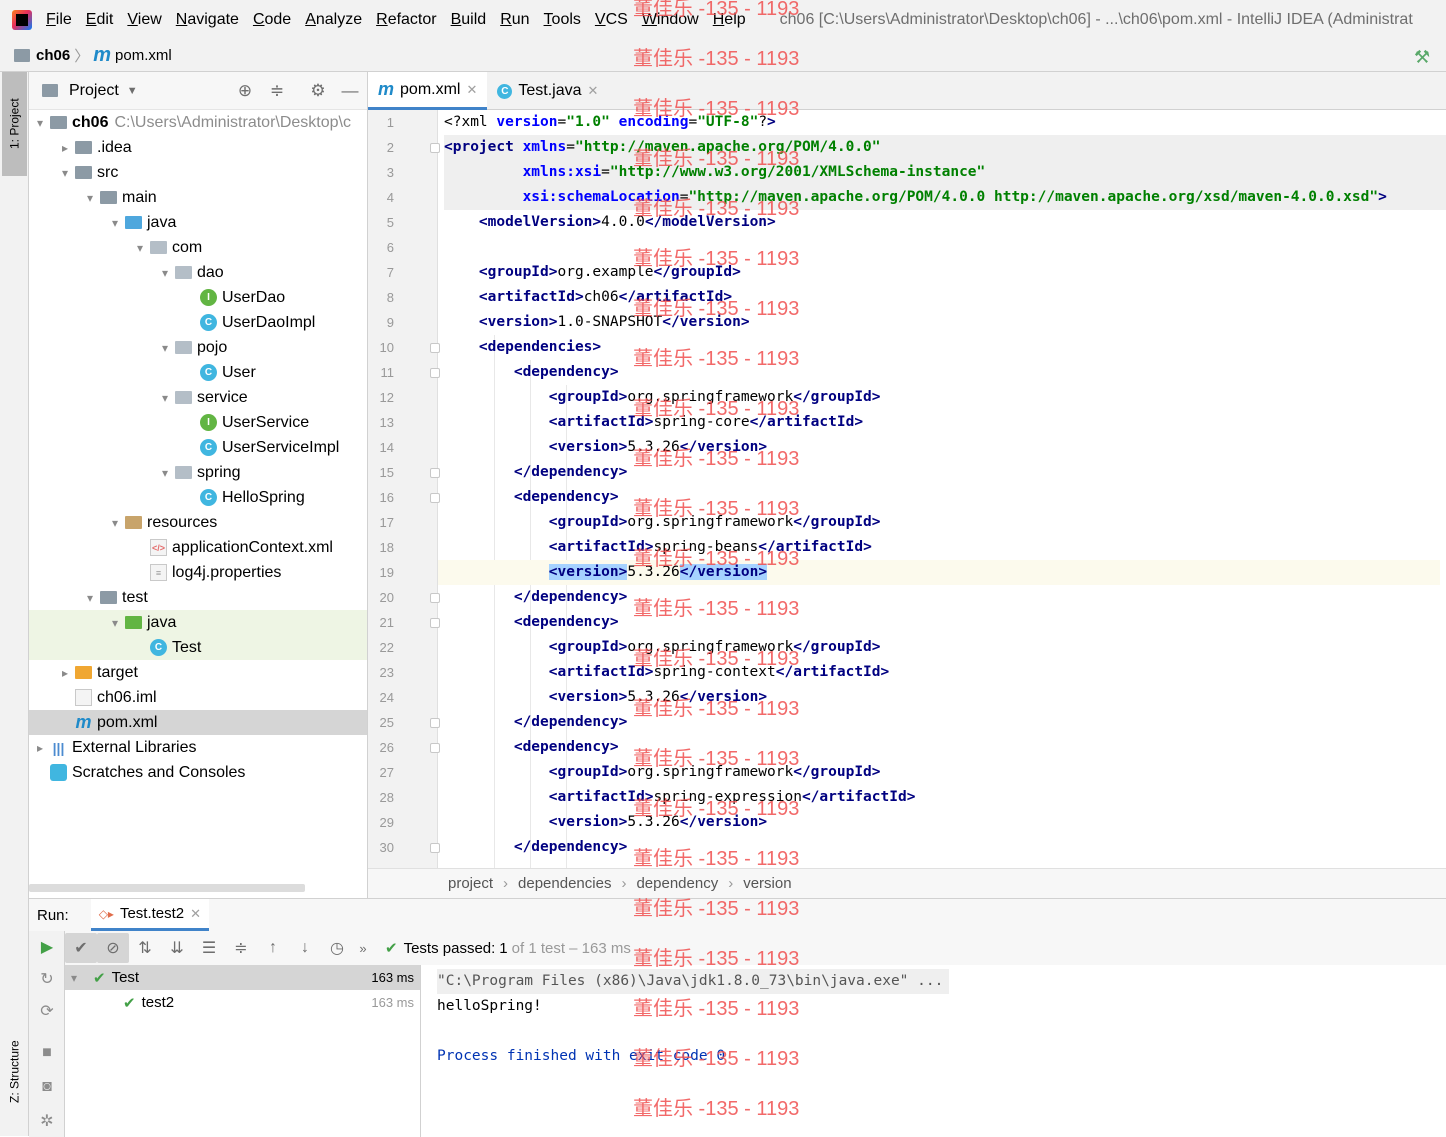 Image resolution: width=1446 pixels, height=1137 pixels. I want to click on run-config-tab: ◇▸ Test.test2 ✕, so click(150, 915).